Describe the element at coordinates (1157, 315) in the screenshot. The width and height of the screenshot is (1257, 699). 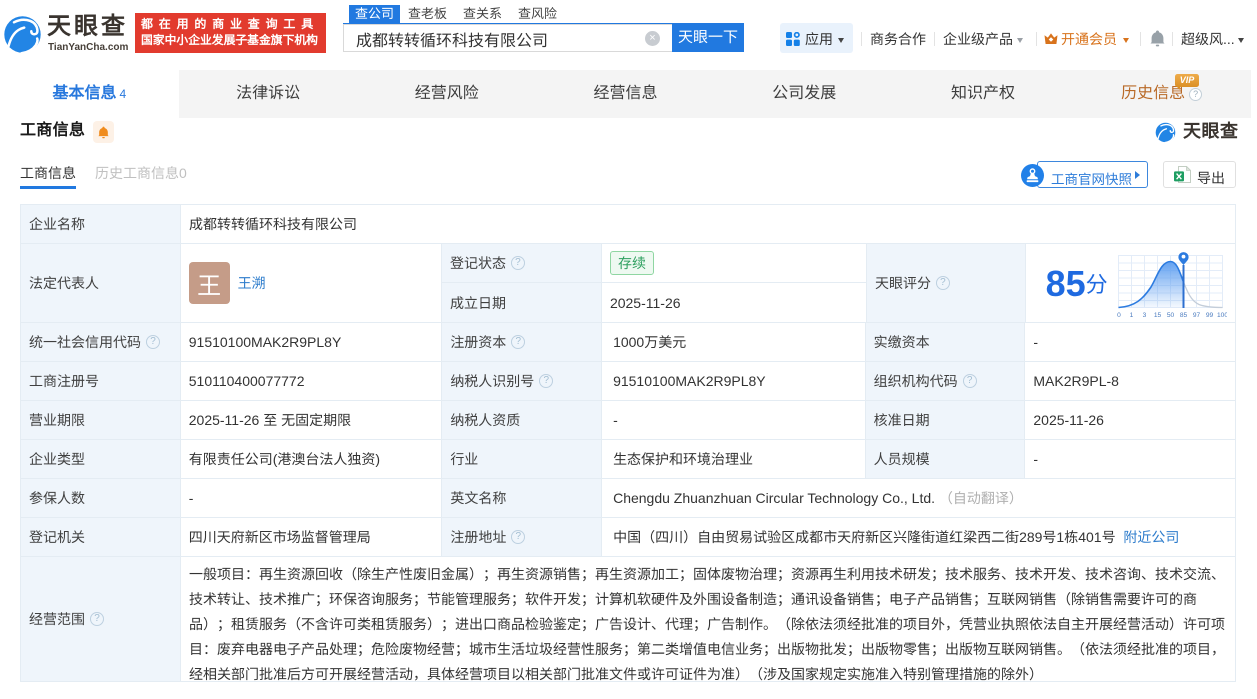
I see `svg-text: 15` at that location.